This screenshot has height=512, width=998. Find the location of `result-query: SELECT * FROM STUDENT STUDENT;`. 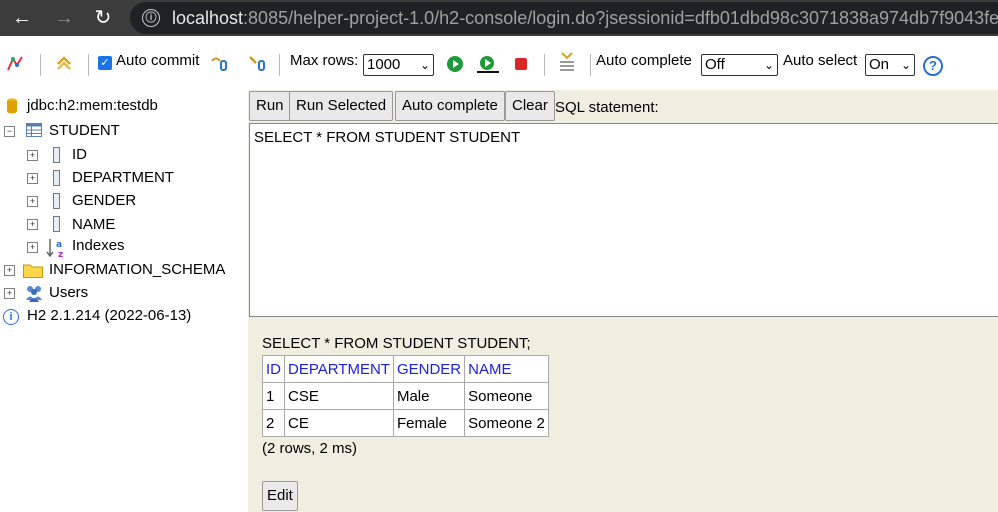

result-query: SELECT * FROM STUDENT STUDENT; is located at coordinates (396, 343).